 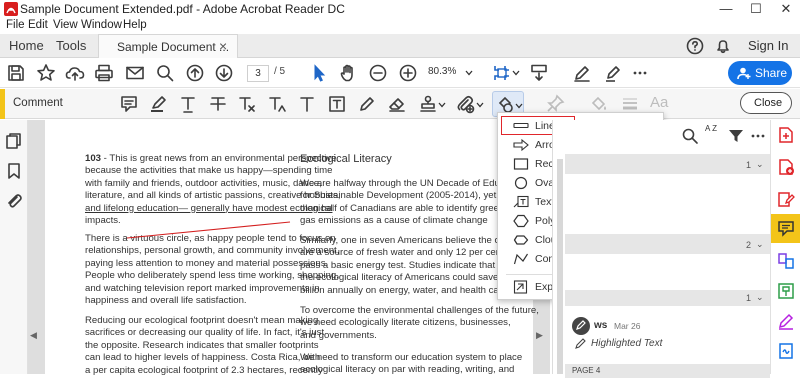 What do you see at coordinates (258, 73) in the screenshot?
I see `page-number-input: 3` at bounding box center [258, 73].